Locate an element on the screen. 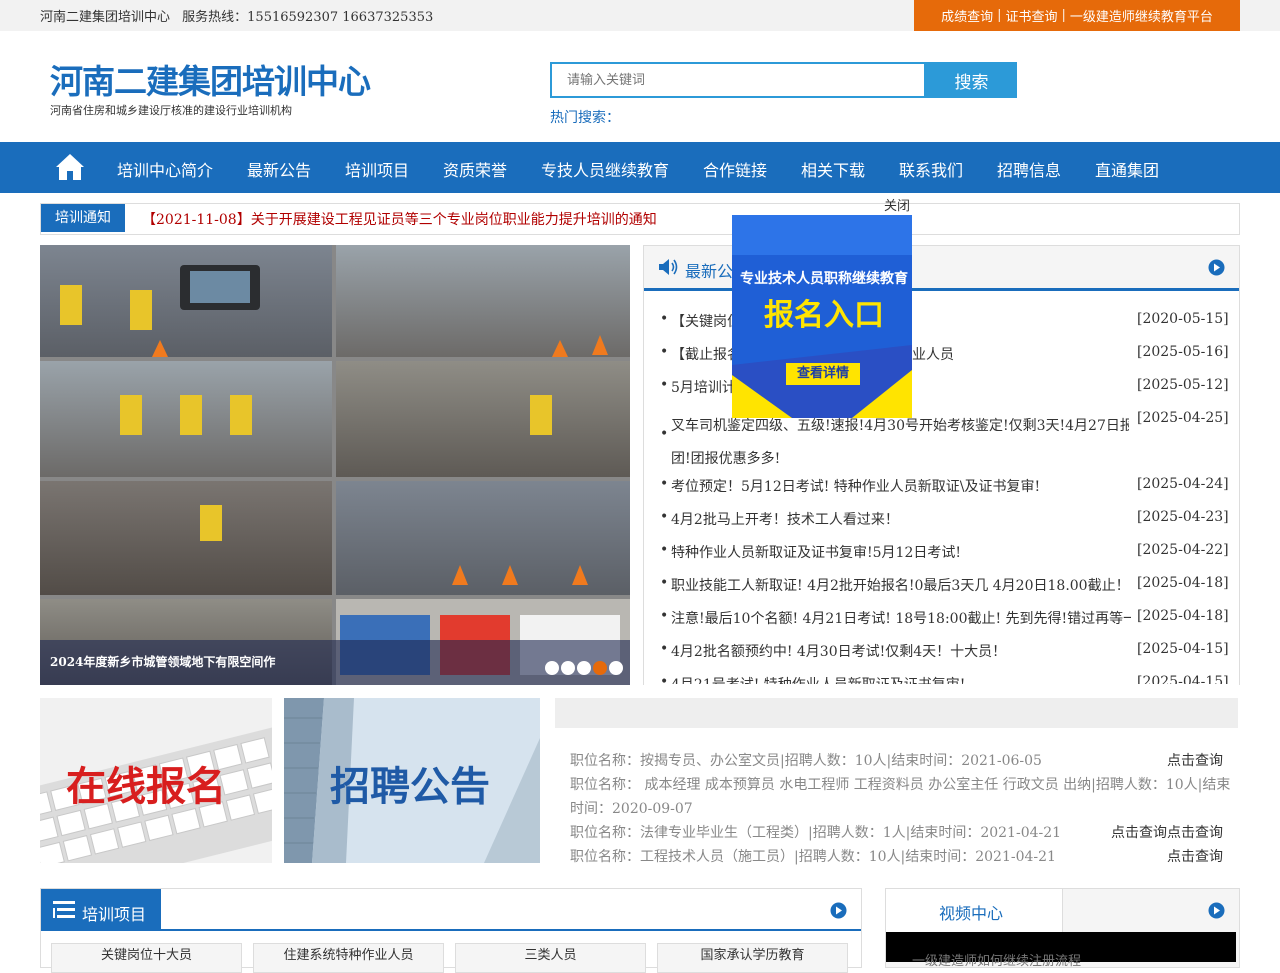 This screenshot has height=973, width=1280. search-button: 搜索 is located at coordinates (971, 80).